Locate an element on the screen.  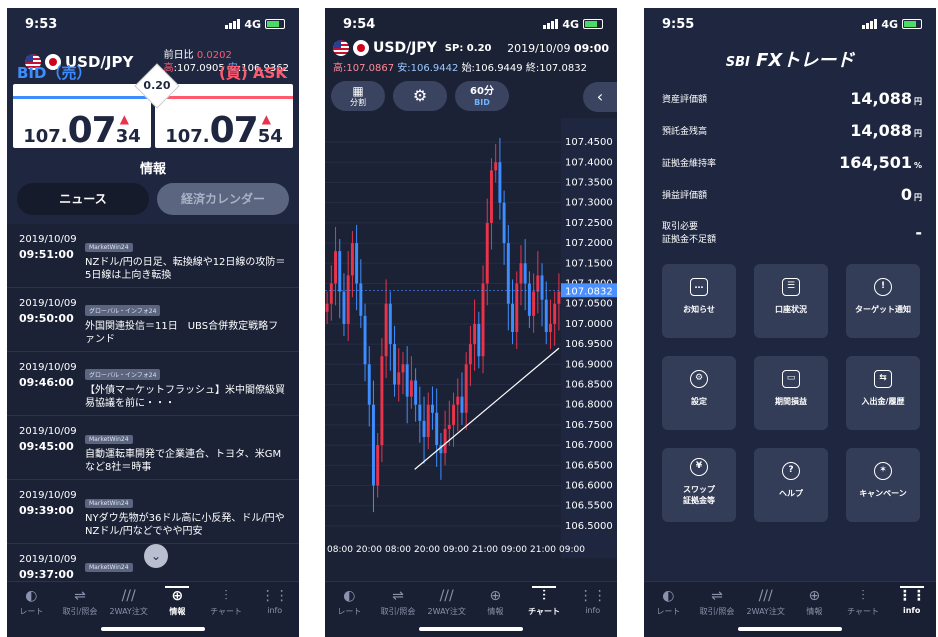
news-source-badge: MarketWin24 is located at coordinates (109, 247).